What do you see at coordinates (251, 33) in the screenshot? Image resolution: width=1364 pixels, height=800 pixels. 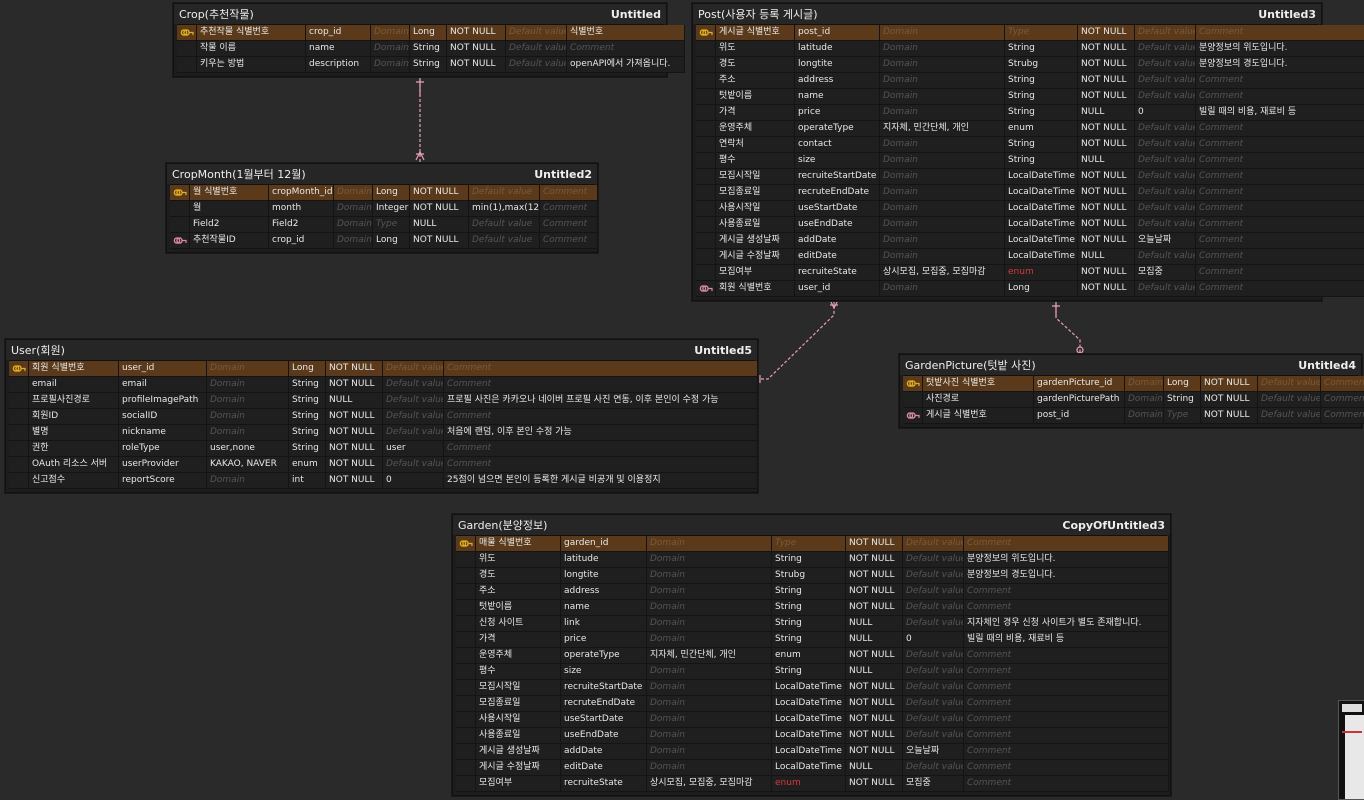 I see `cell-logical-name: 추천작물 식별번호` at bounding box center [251, 33].